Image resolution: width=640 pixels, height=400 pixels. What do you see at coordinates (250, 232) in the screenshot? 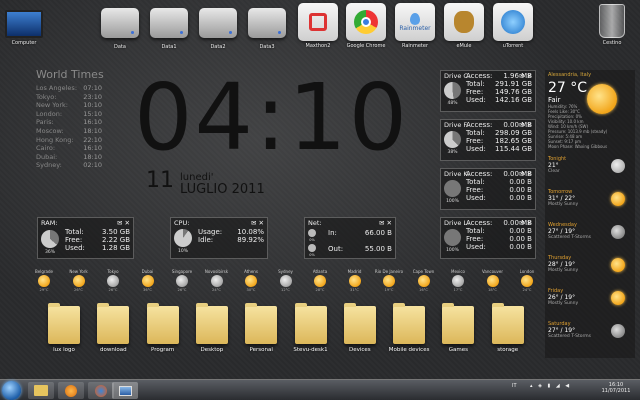
I see `cpu-usage: 10.08%` at bounding box center [250, 232].